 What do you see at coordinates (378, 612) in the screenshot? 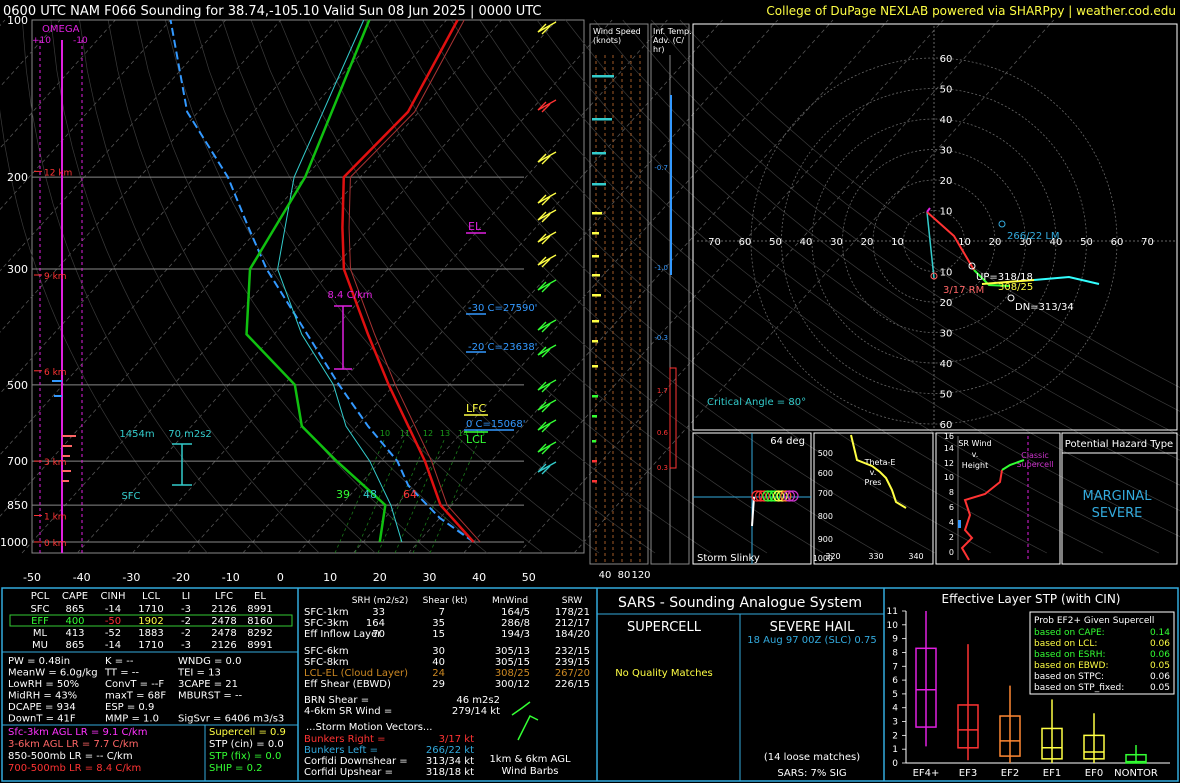
I see `kin-srh: 33` at bounding box center [378, 612].